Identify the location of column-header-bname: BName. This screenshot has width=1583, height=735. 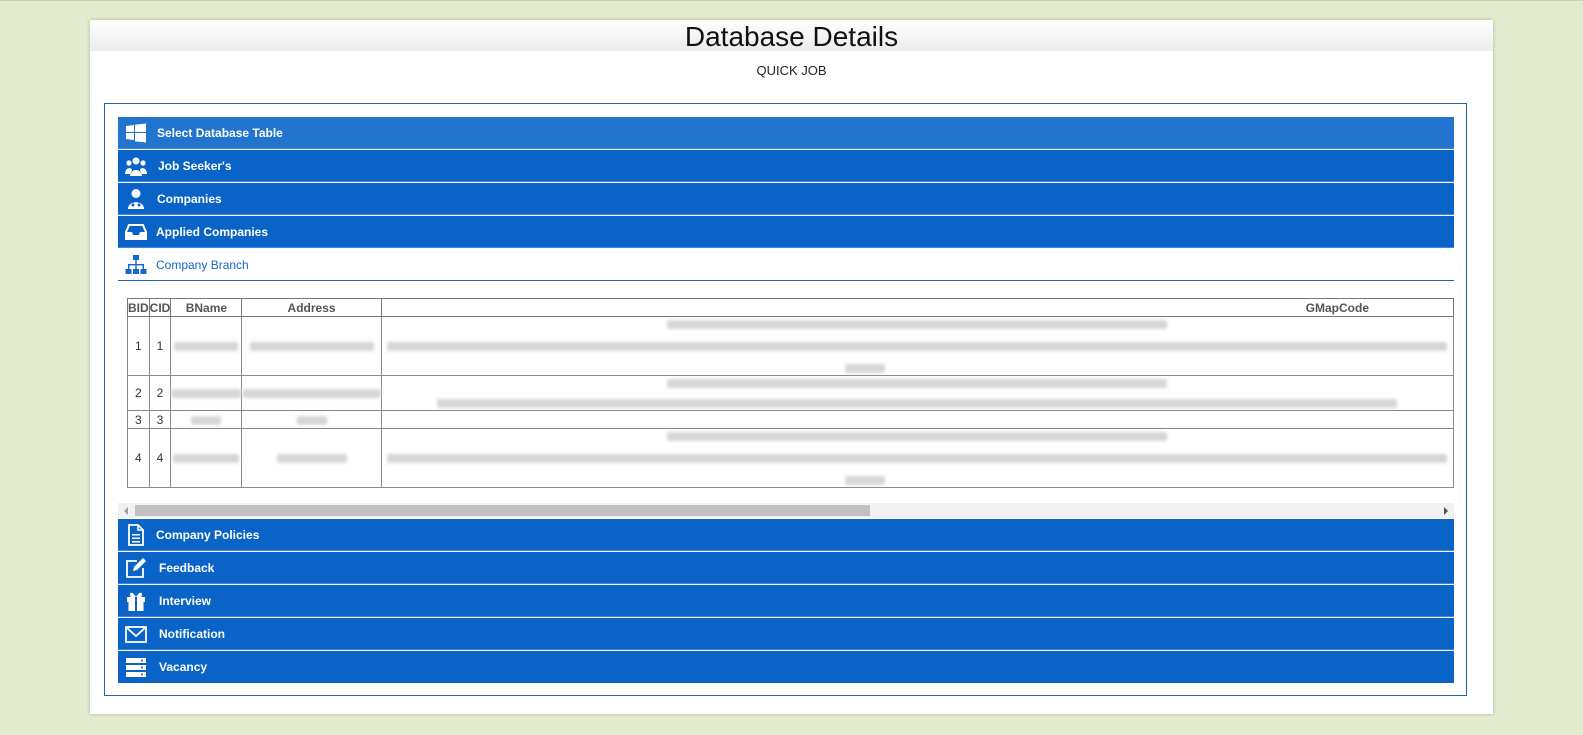
(206, 307).